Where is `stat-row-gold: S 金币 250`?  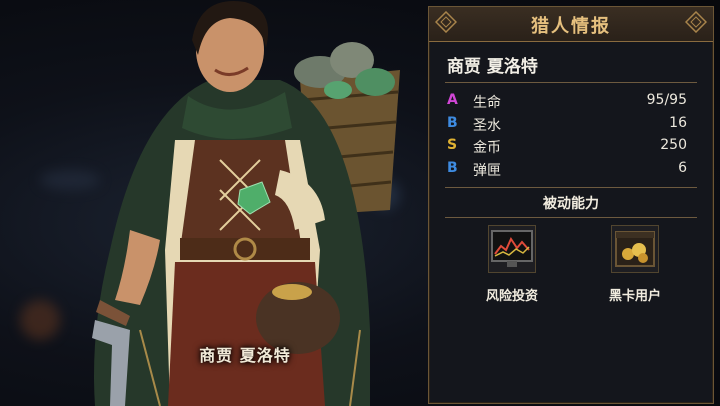 stat-row-gold: S 金币 250 is located at coordinates (572, 147).